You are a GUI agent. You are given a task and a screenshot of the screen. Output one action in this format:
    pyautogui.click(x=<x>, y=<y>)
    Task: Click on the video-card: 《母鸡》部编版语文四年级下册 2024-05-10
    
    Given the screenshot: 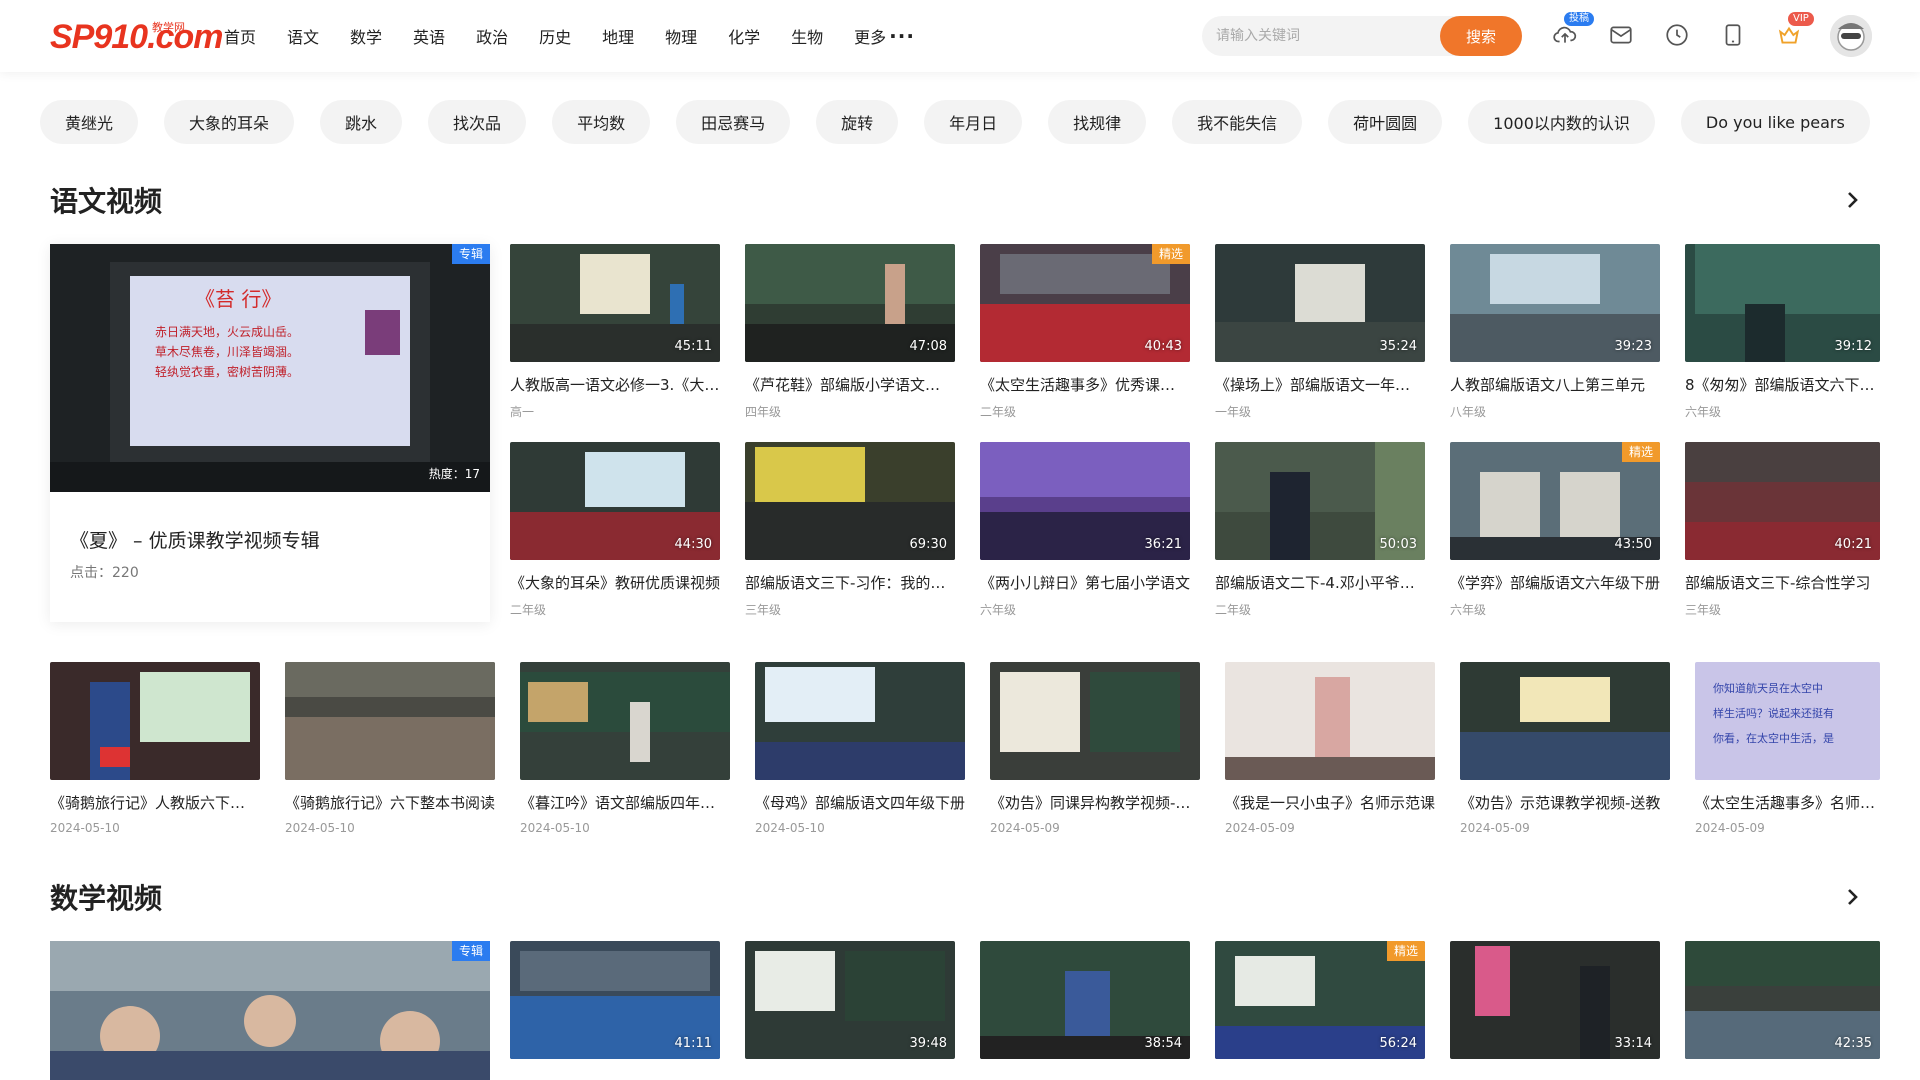 What is the action you would take?
    pyautogui.click(x=860, y=748)
    